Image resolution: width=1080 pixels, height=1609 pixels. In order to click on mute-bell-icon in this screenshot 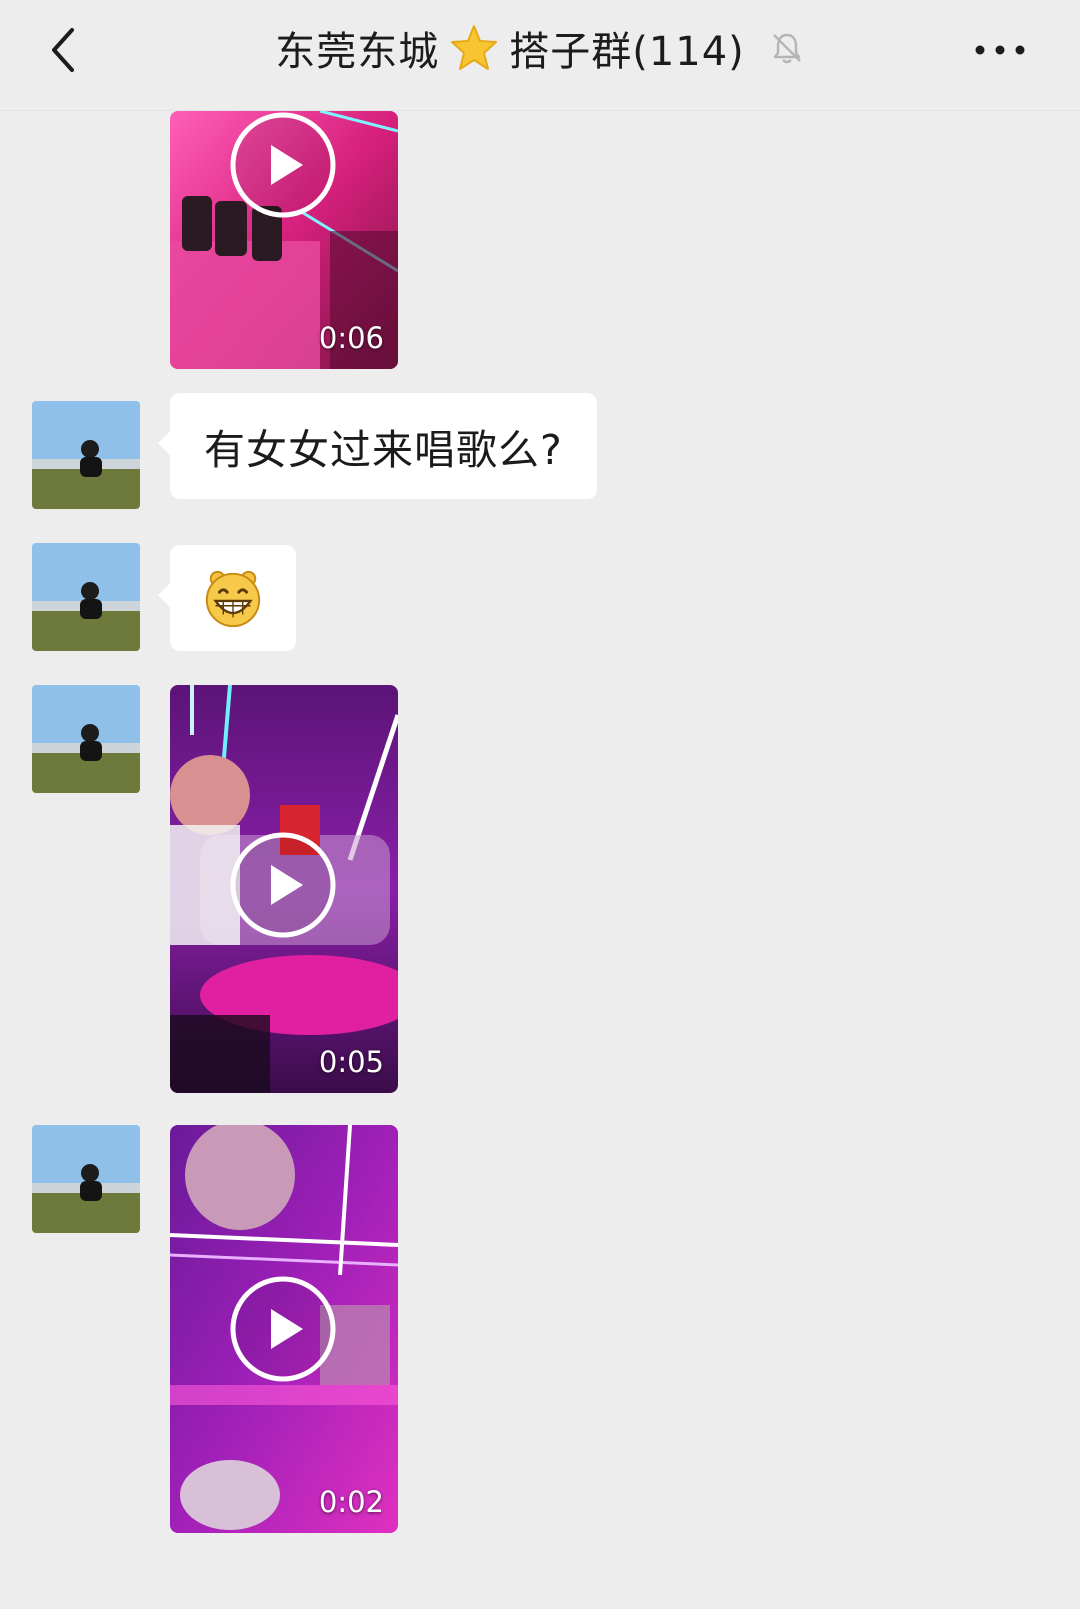, I will do `click(786, 48)`.